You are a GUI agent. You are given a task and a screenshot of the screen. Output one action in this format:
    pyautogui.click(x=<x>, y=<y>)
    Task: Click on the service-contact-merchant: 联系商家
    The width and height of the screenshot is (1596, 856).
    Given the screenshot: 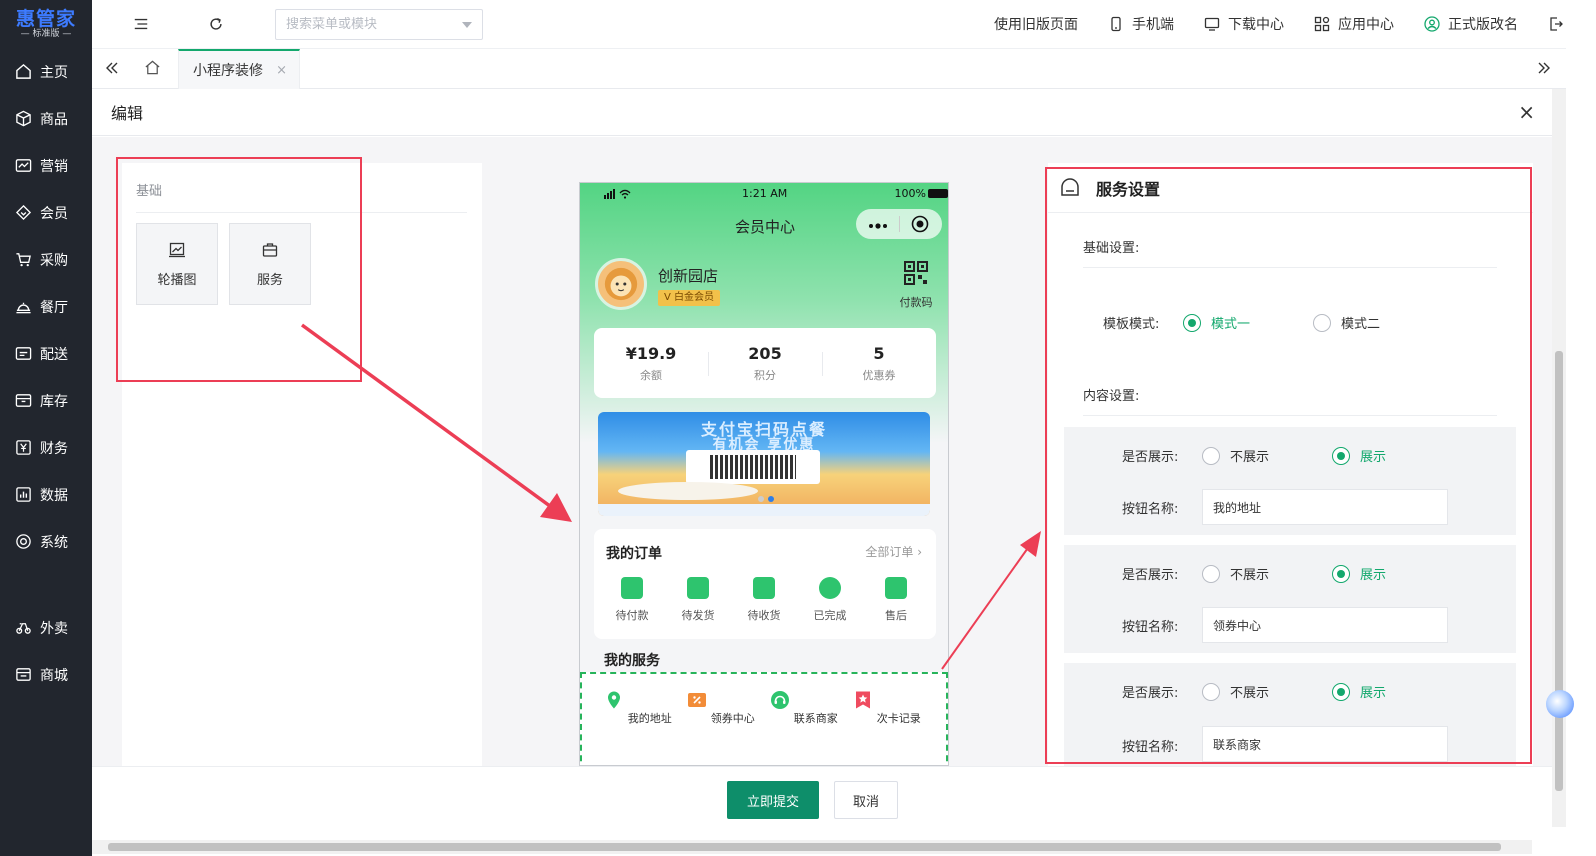 What is the action you would take?
    pyautogui.click(x=804, y=708)
    